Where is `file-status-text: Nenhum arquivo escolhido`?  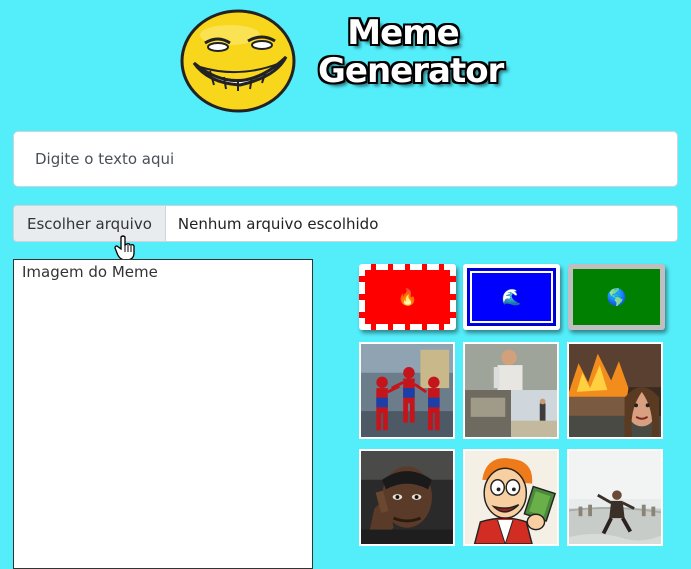
file-status-text: Nenhum arquivo escolhido is located at coordinates (278, 223).